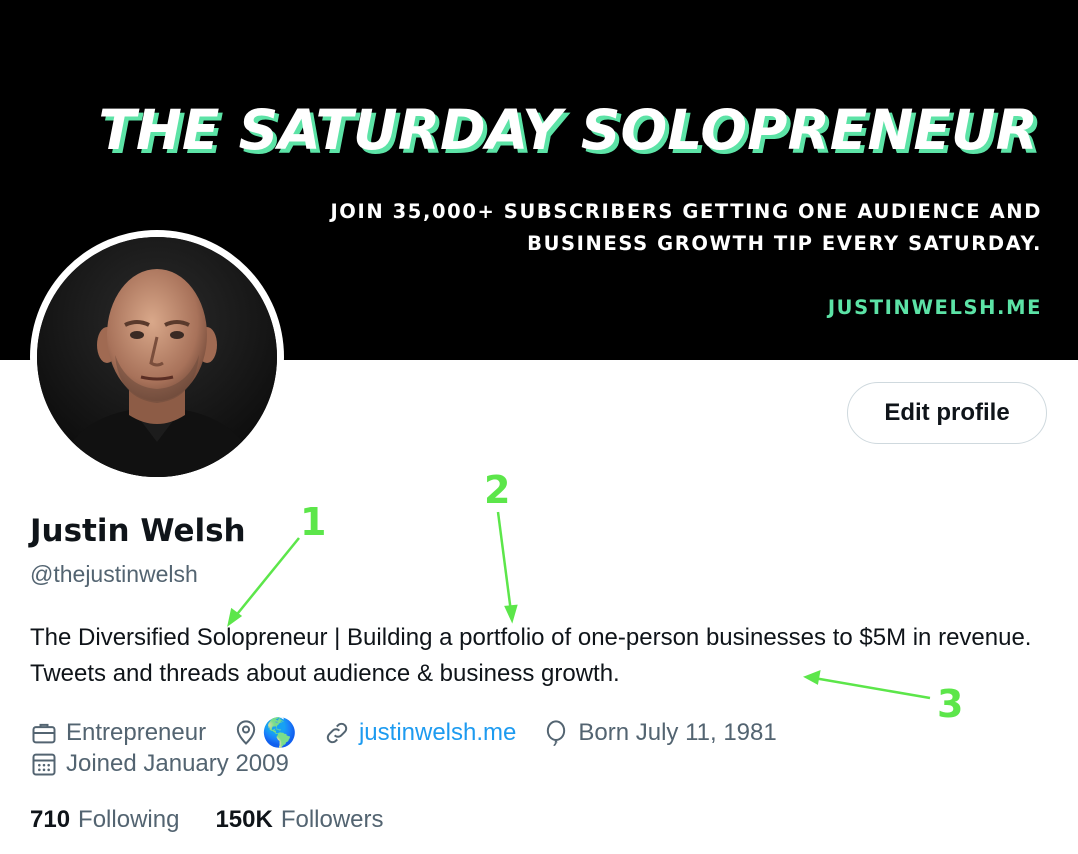 Image resolution: width=1078 pixels, height=854 pixels. What do you see at coordinates (579, 605) in the screenshot?
I see `annotation-arrows` at bounding box center [579, 605].